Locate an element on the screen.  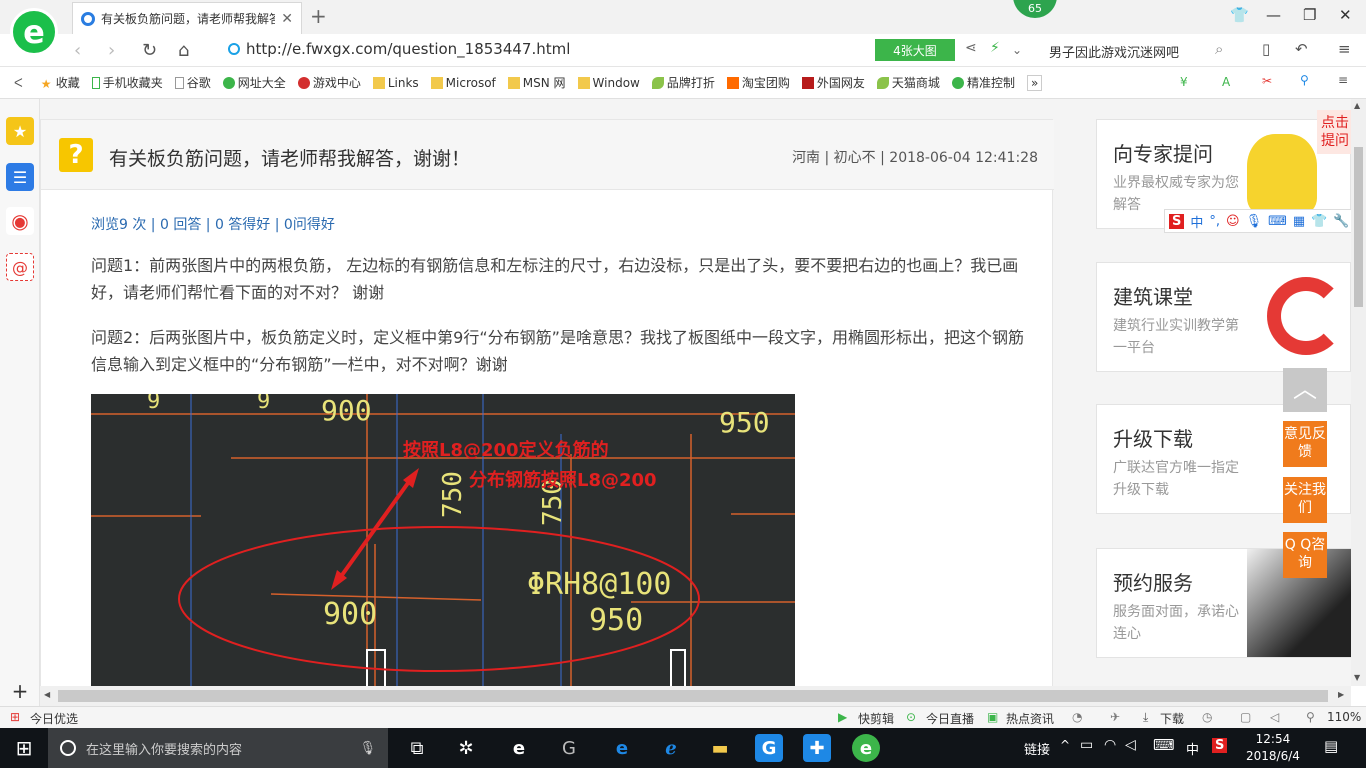
wifi-icon: ◠ is located at coordinates (1110, 745).